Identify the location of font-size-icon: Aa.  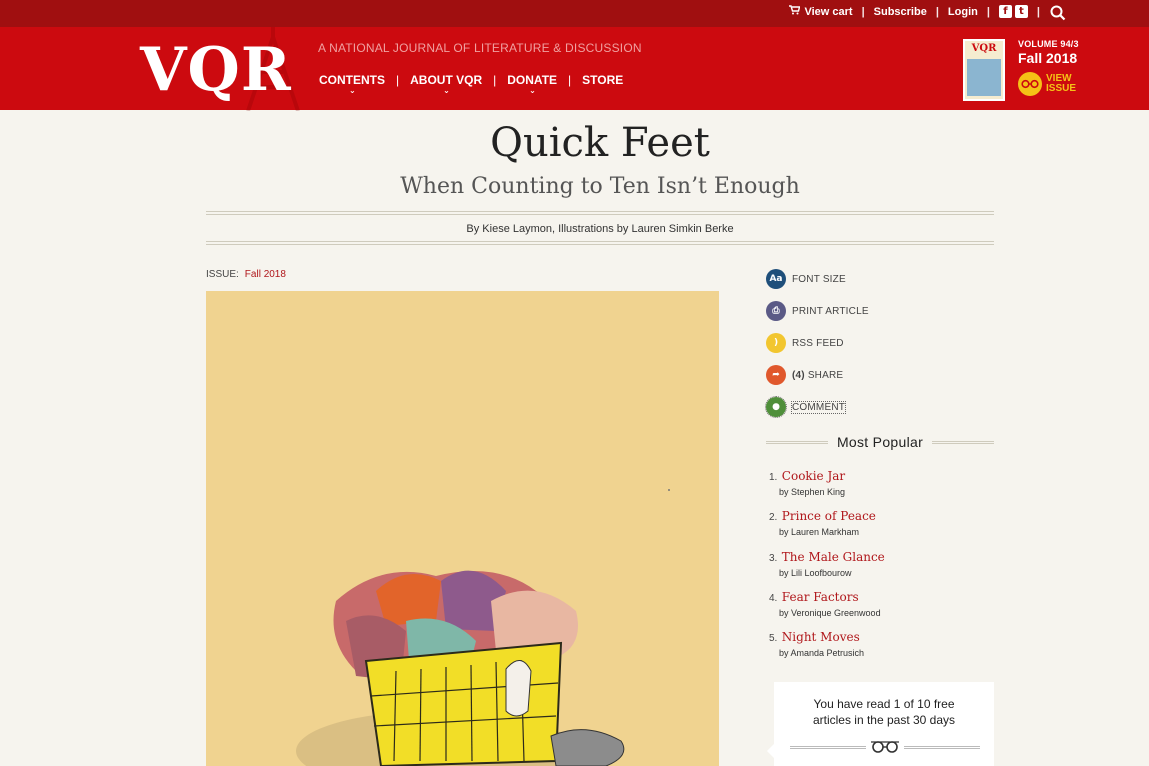
(776, 279).